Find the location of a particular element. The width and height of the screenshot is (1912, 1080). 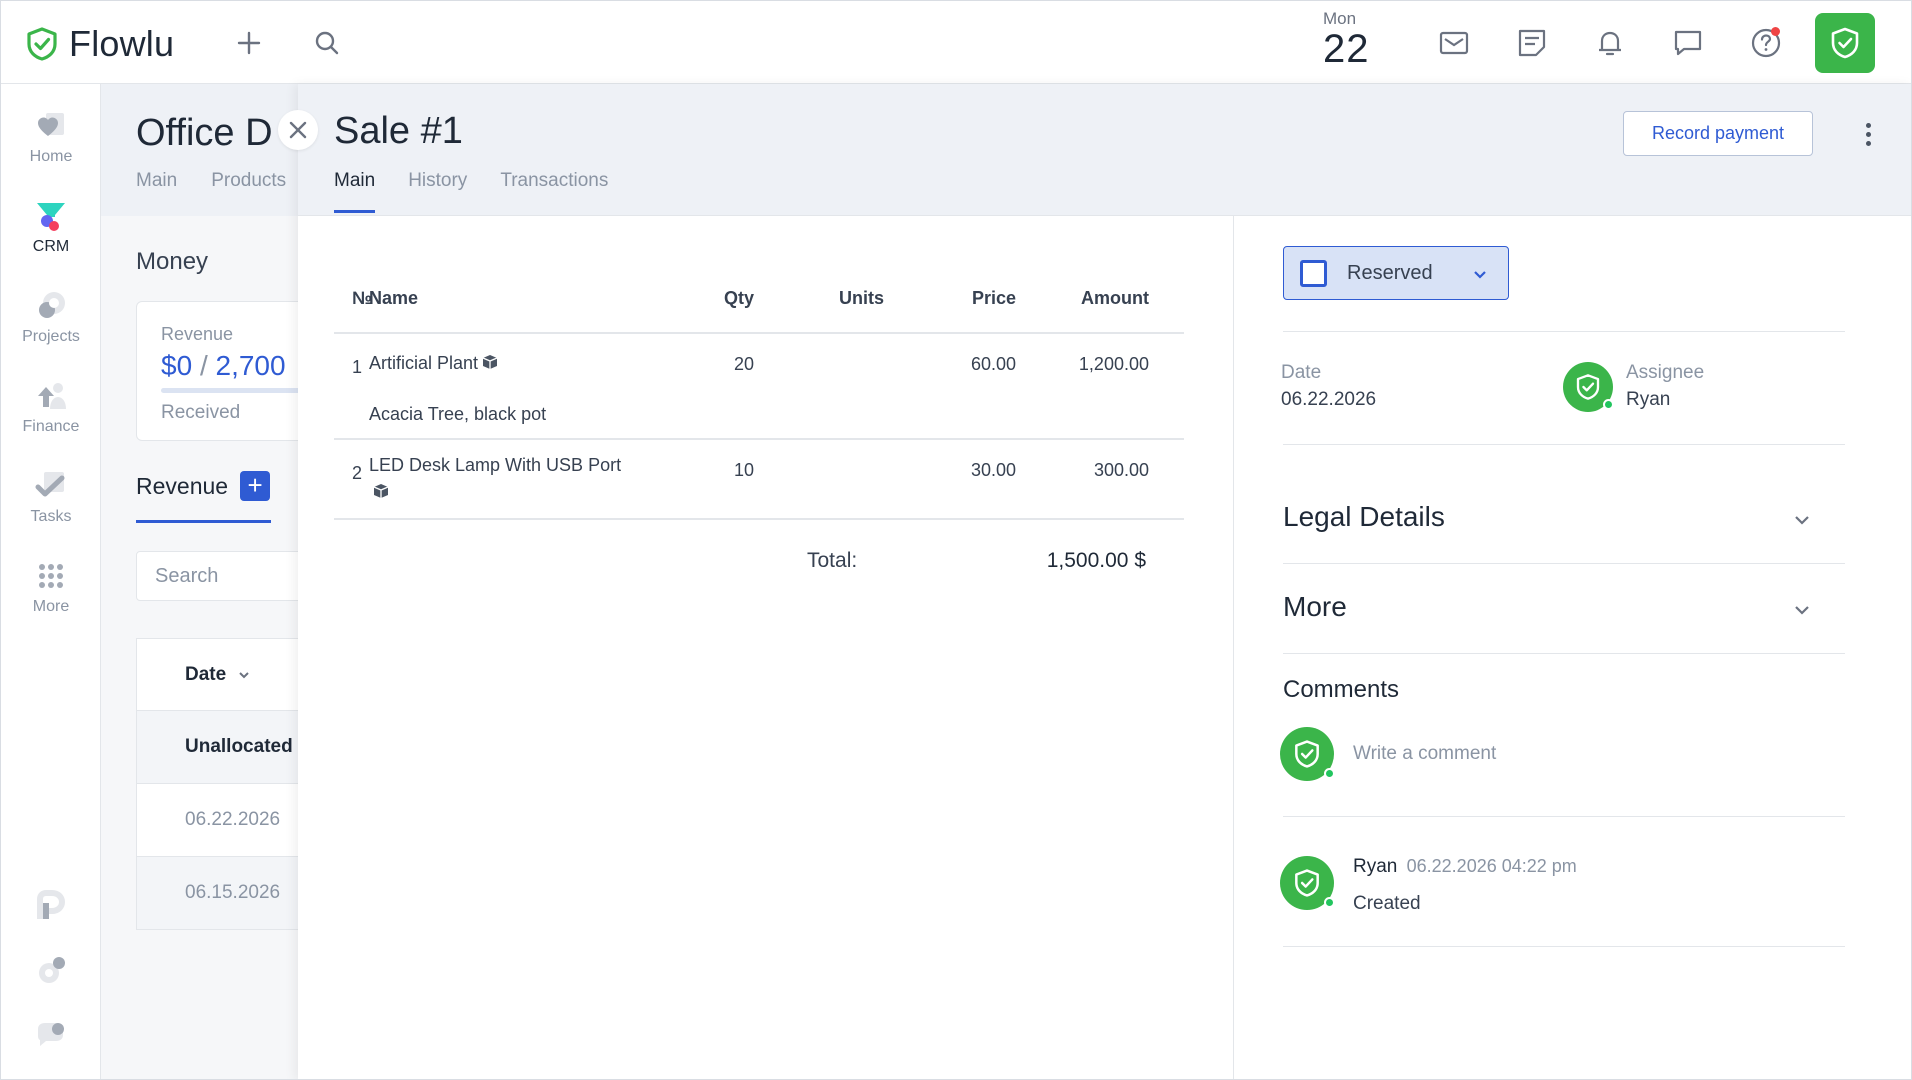

nav-label: CRM is located at coordinates (51, 246).